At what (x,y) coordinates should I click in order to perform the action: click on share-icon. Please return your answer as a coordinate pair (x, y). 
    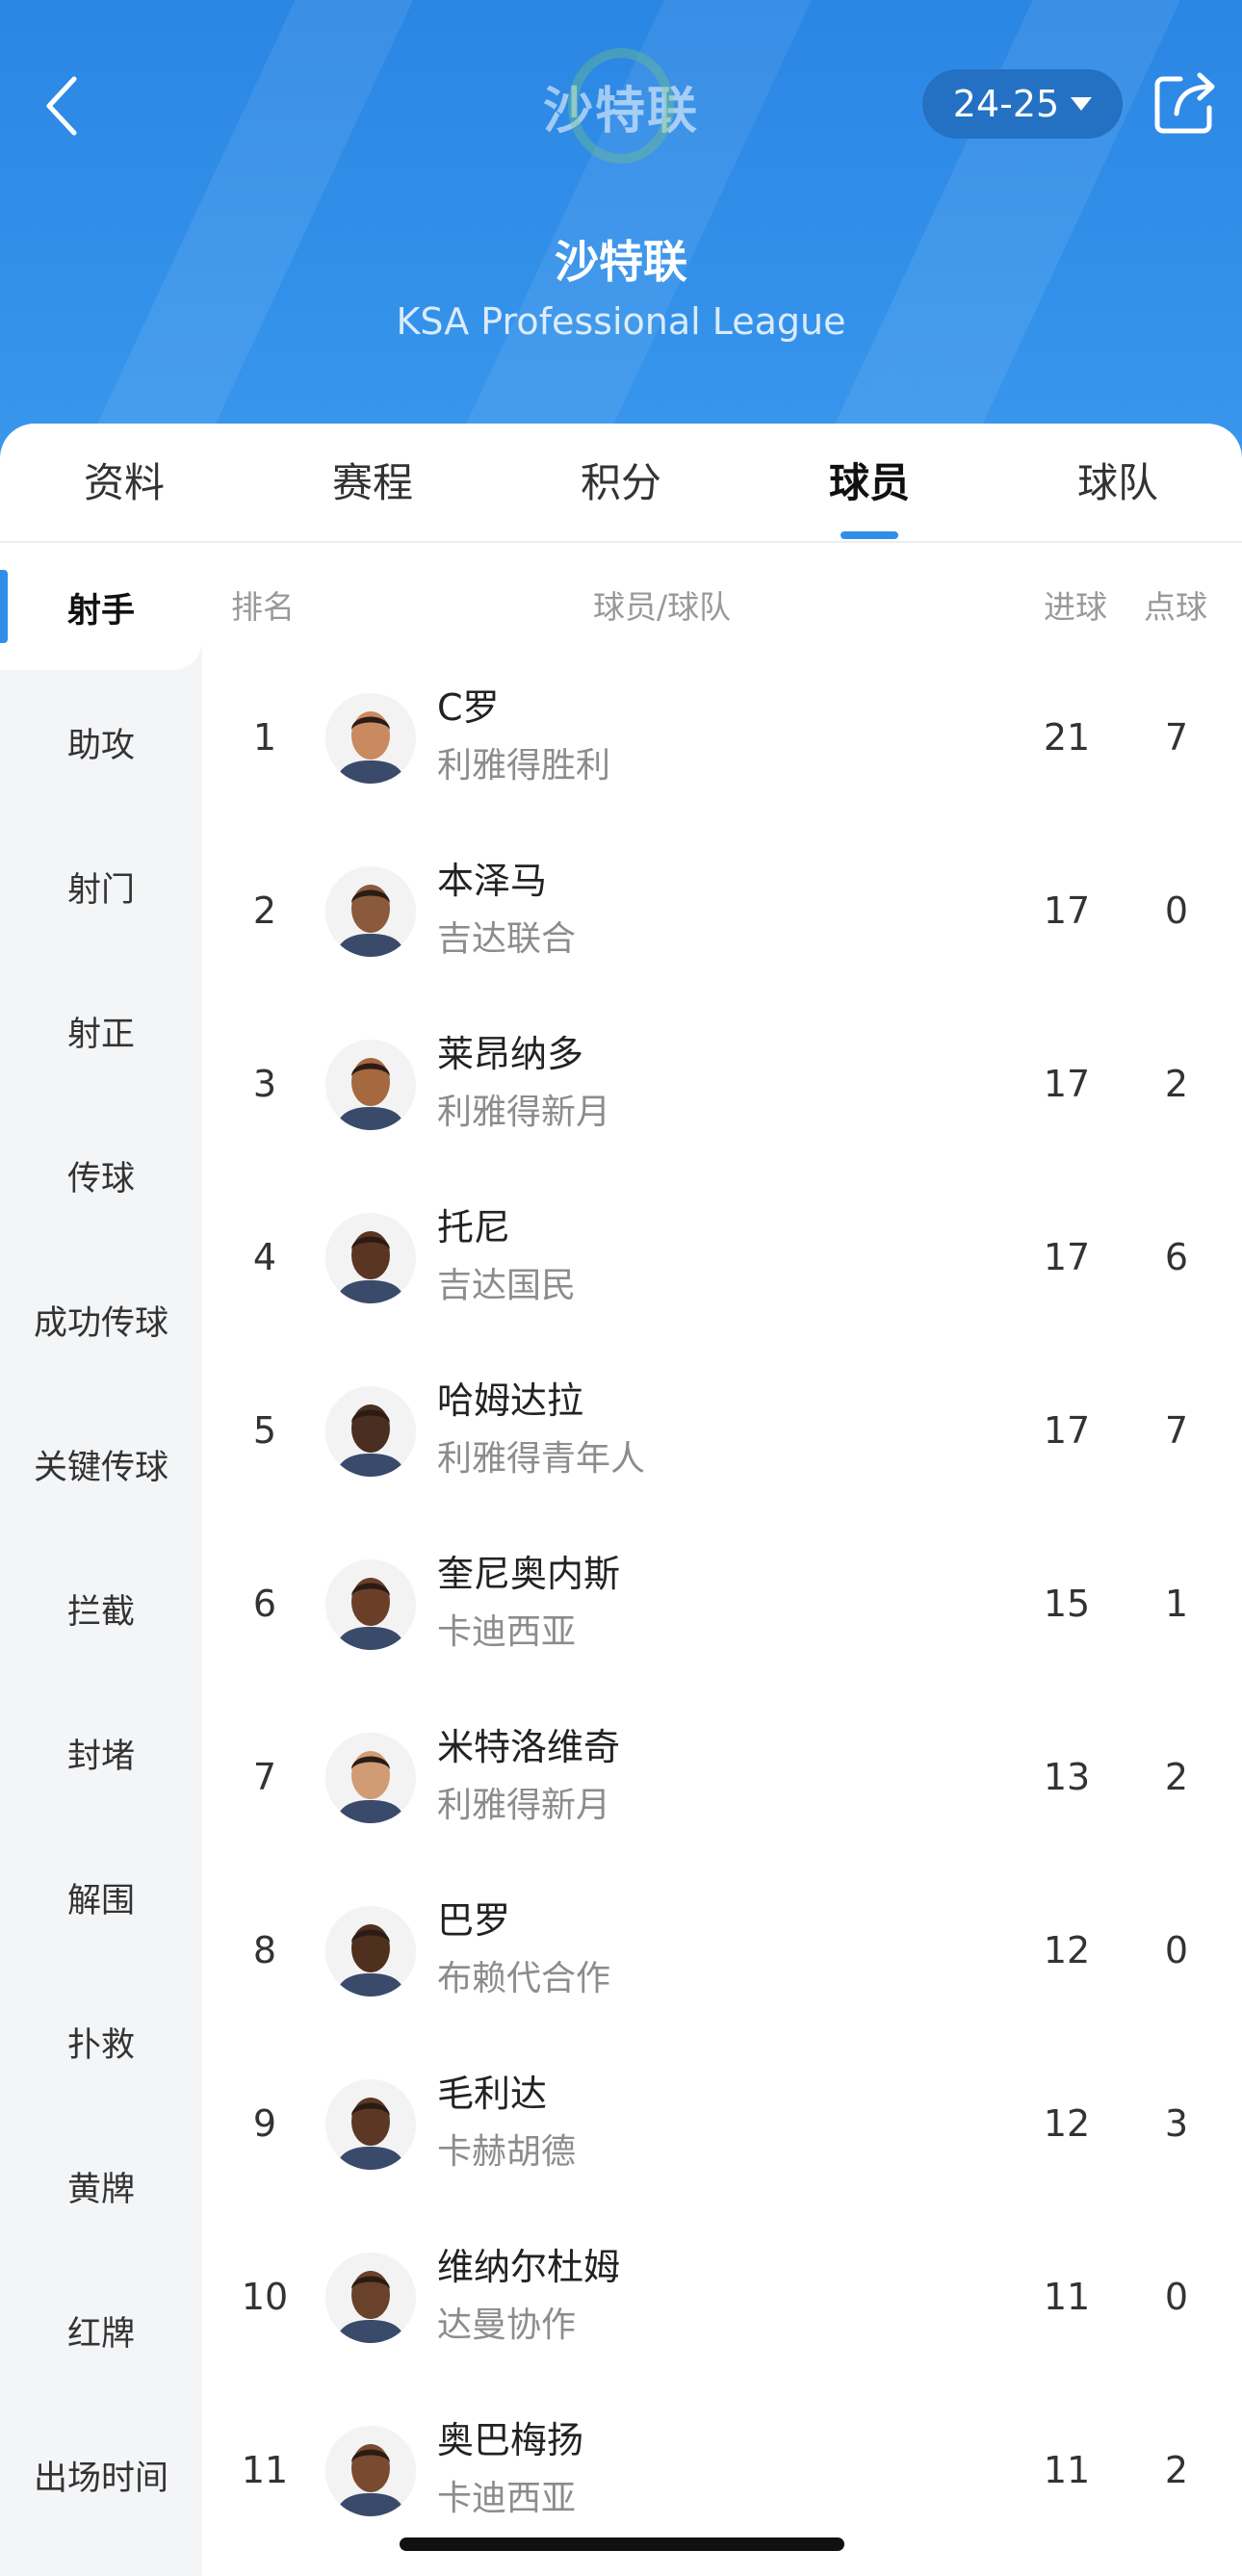
    Looking at the image, I should click on (1184, 103).